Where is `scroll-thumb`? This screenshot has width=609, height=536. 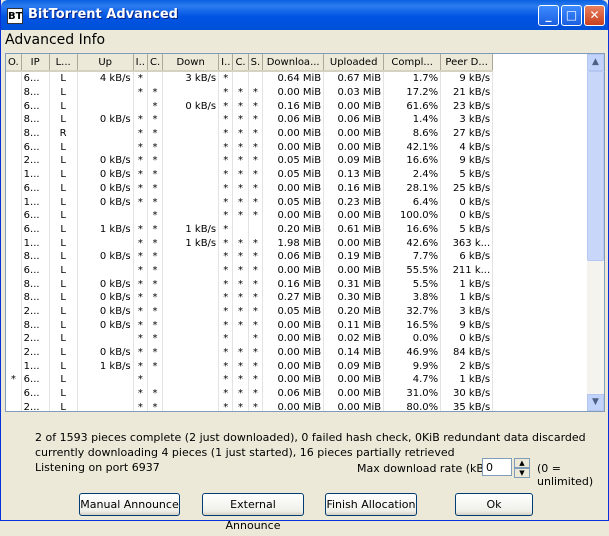 scroll-thumb is located at coordinates (595, 166).